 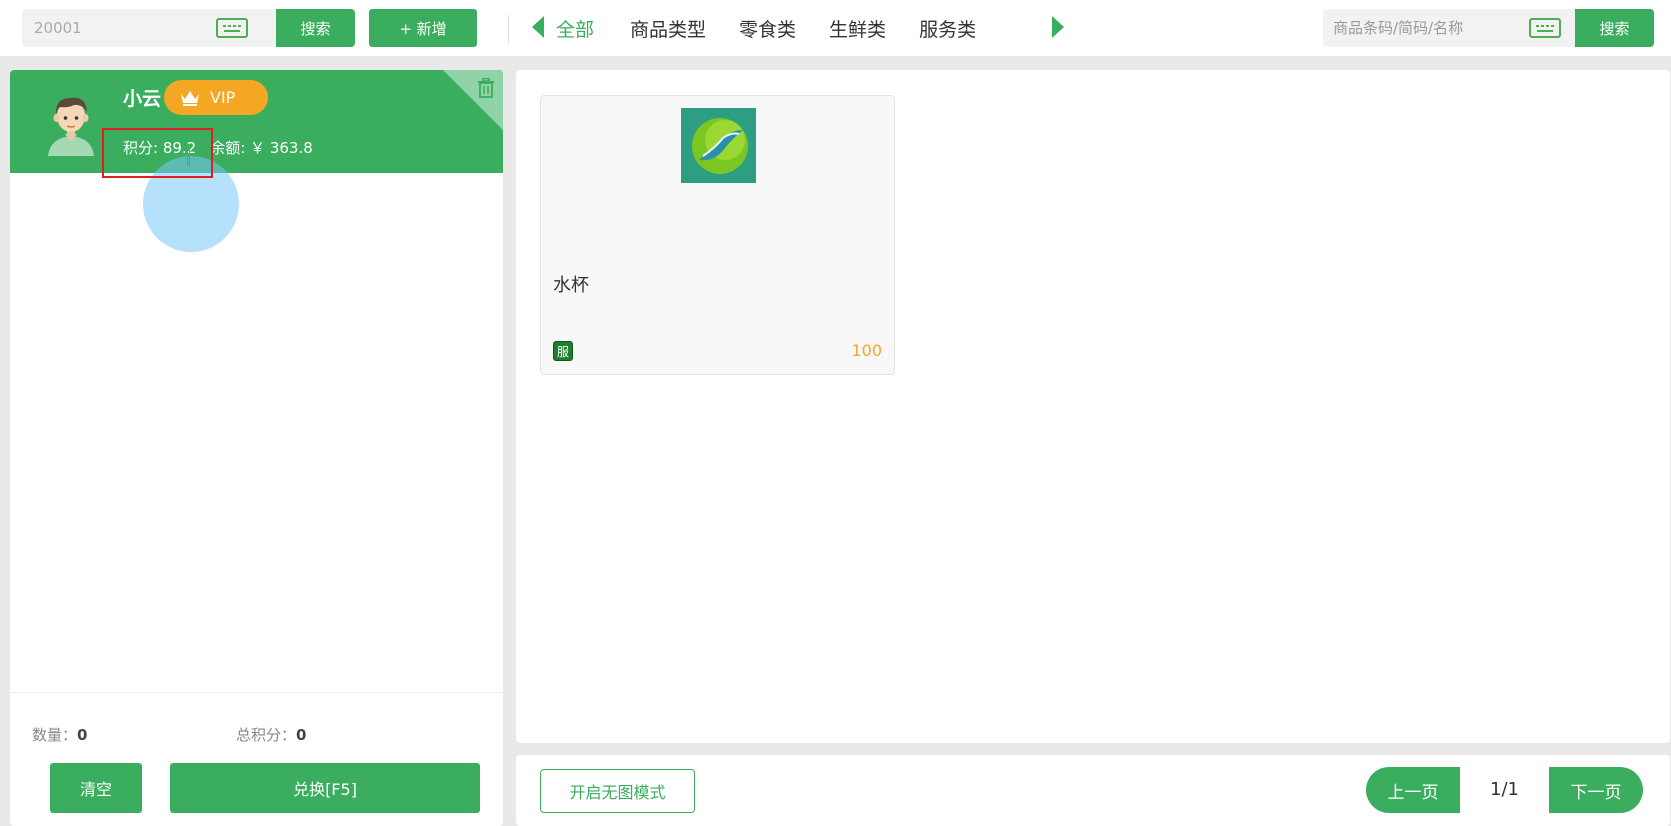 I want to click on product-points: 100, so click(x=866, y=350).